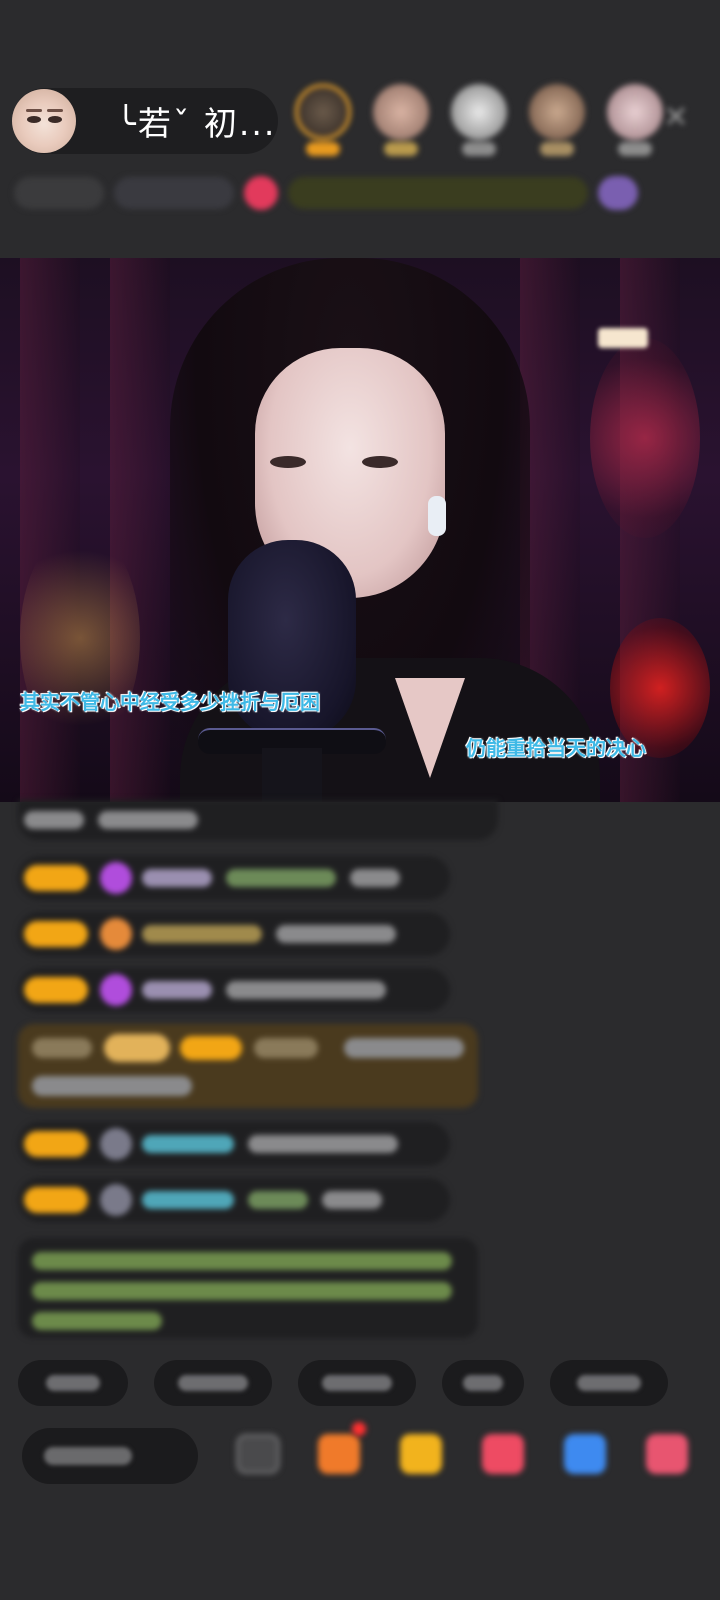 The image size is (720, 1600). I want to click on fan-club-icon, so click(421, 1454).